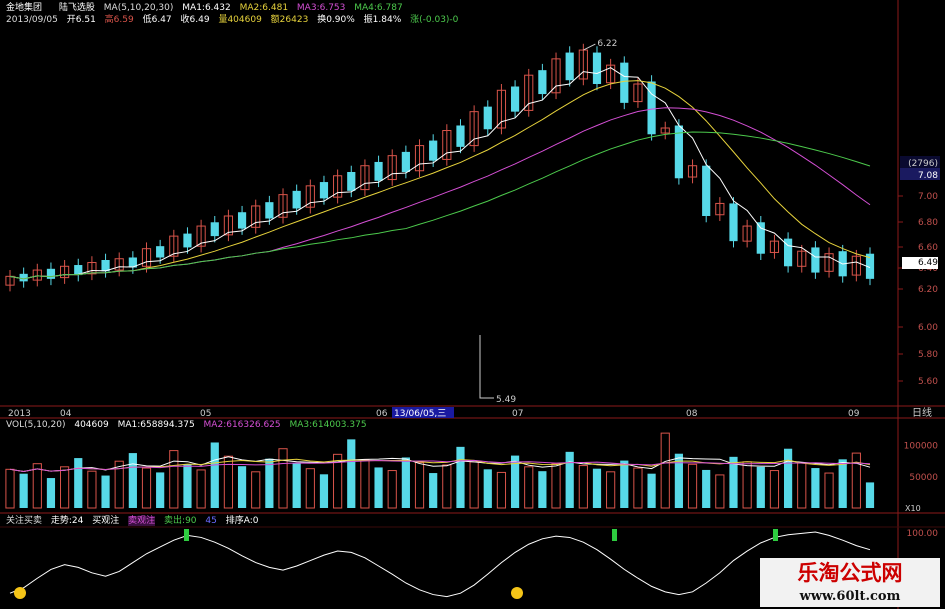 The image size is (945, 609). What do you see at coordinates (67, 521) in the screenshot?
I see `ind-trend: 走势:24` at bounding box center [67, 521].